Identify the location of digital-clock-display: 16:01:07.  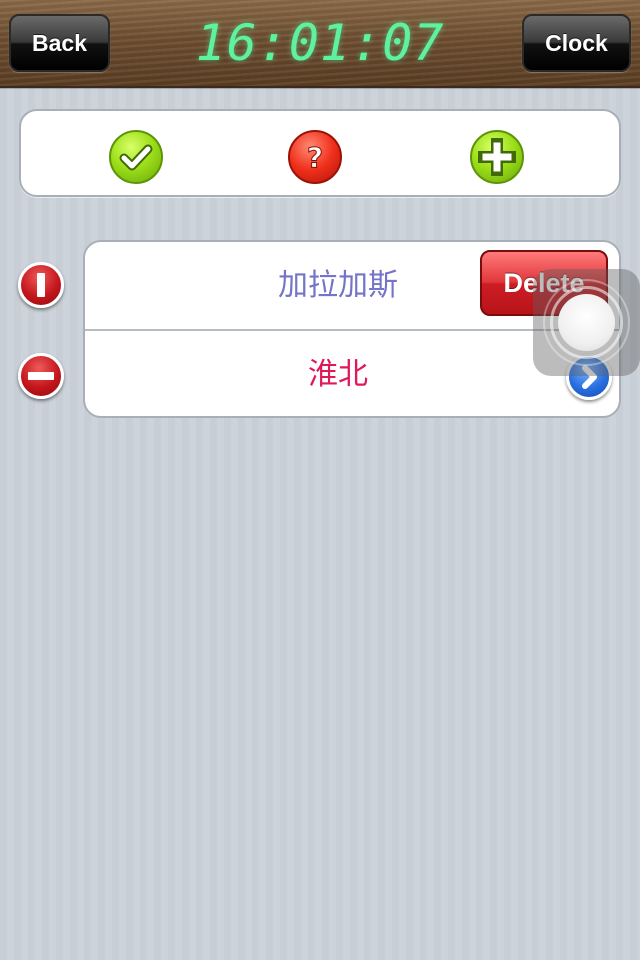
(320, 43).